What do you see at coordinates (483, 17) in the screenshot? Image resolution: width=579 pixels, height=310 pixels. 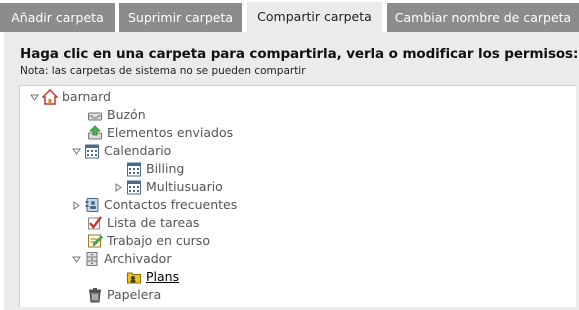 I see `tab-rename-folder: Cambiar nombre de carpeta` at bounding box center [483, 17].